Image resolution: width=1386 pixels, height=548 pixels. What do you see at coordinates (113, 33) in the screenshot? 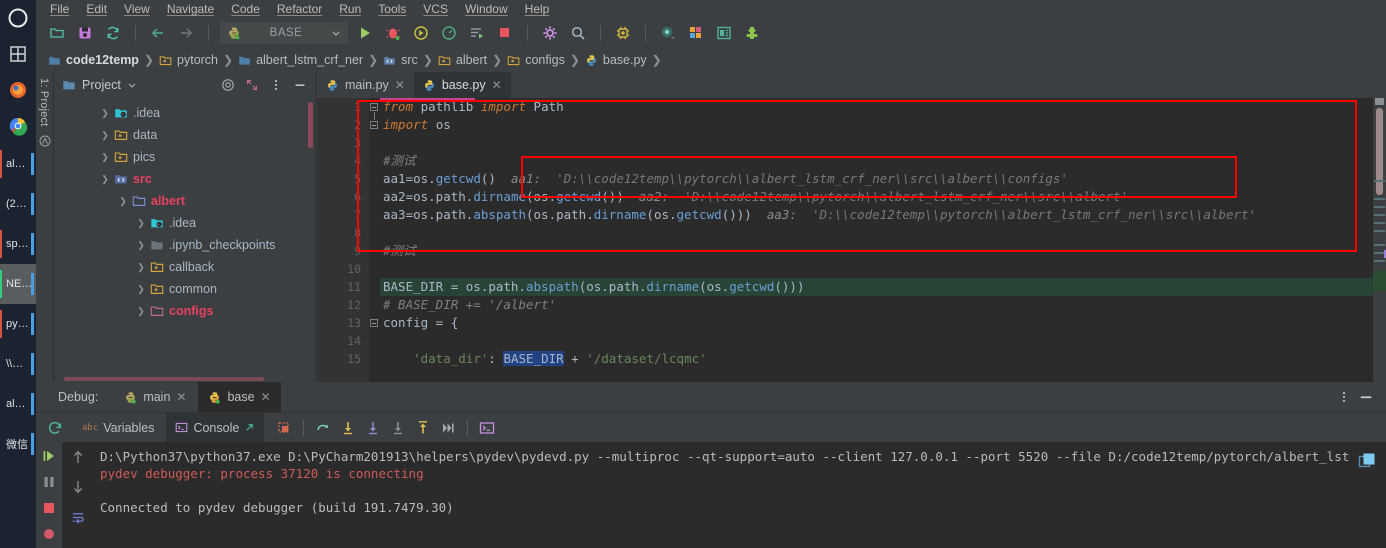
I see `sync-icon` at bounding box center [113, 33].